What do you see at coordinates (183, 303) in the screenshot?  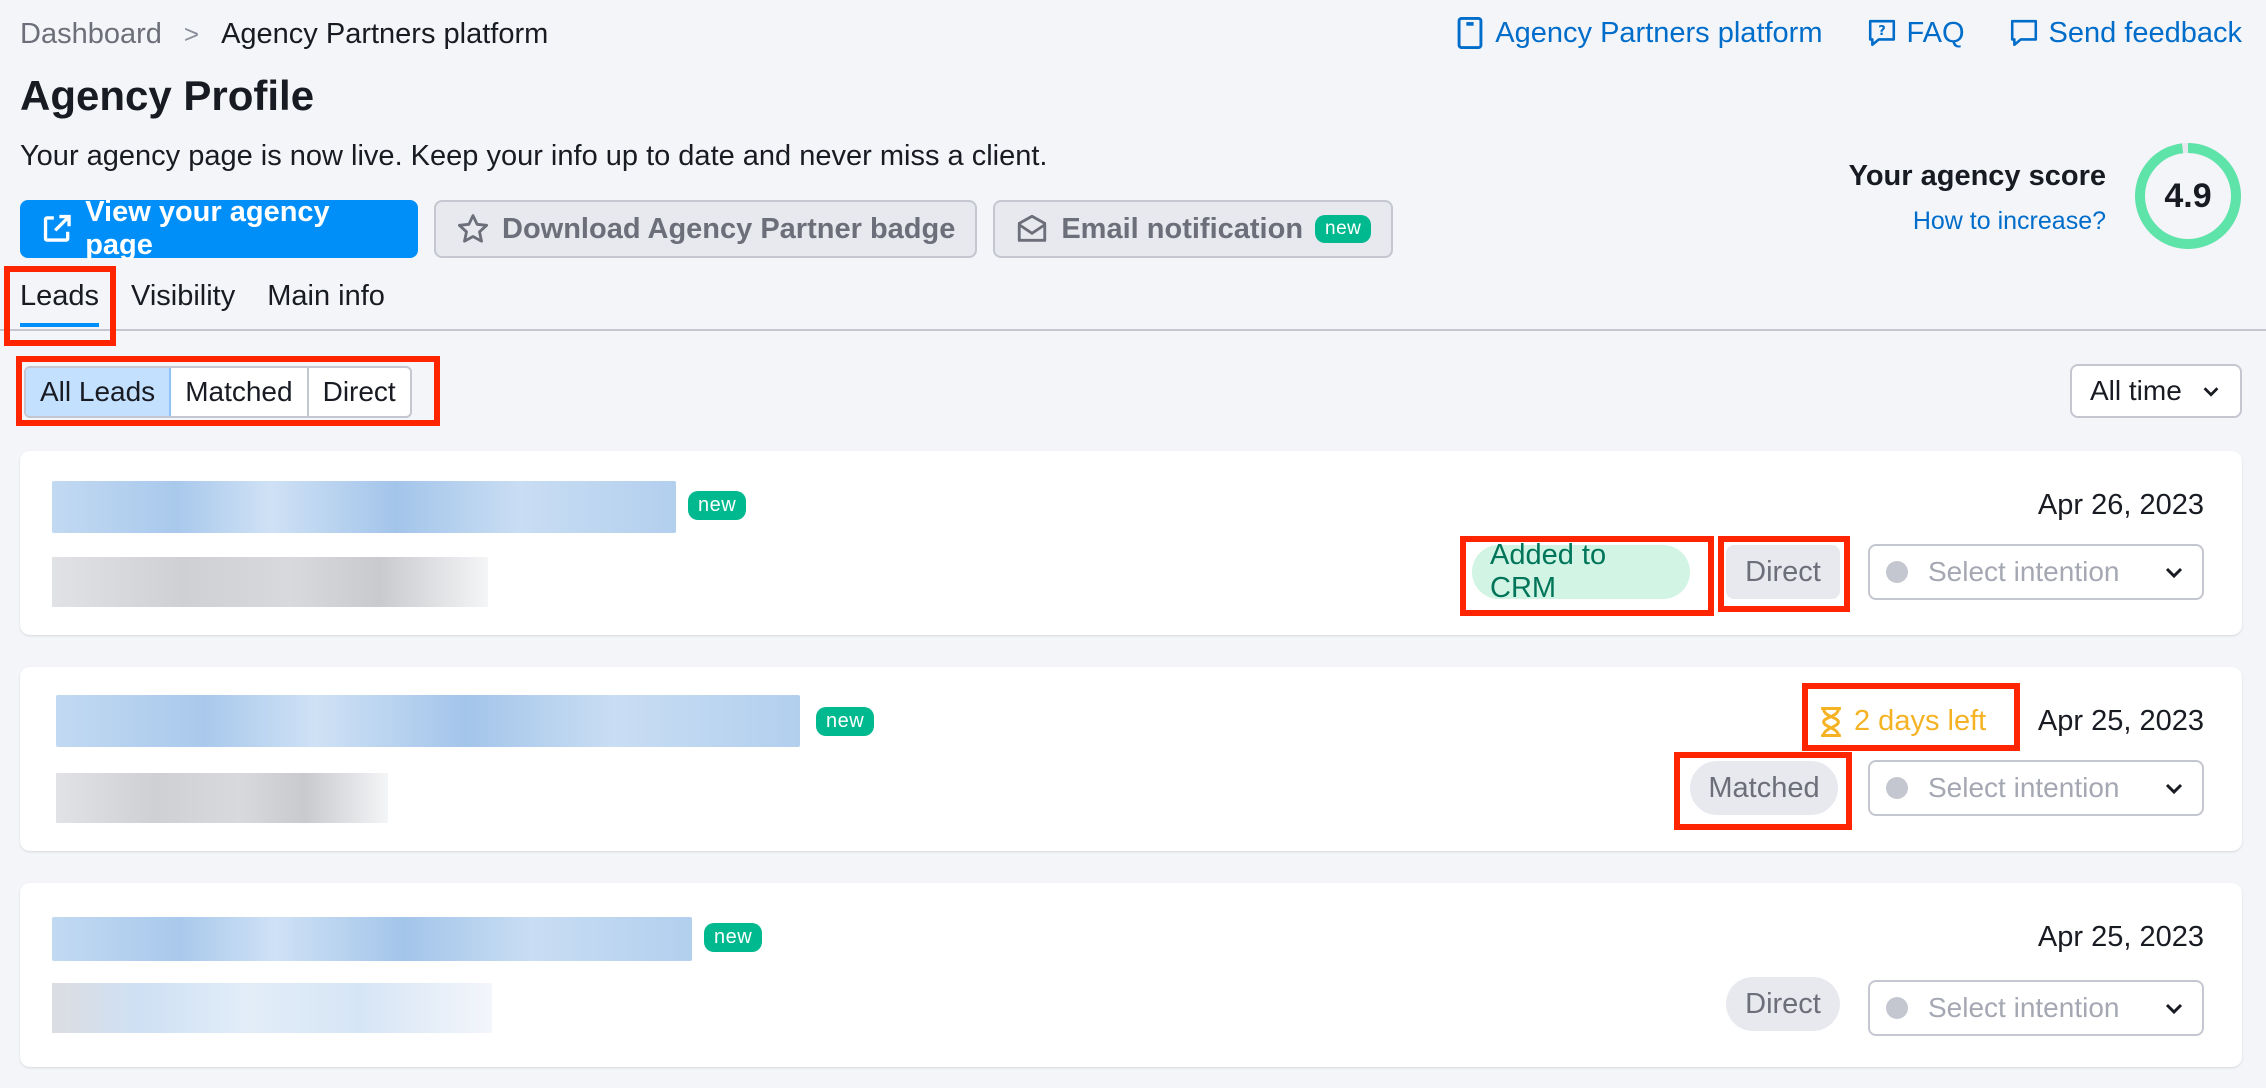 I see `tab-visibility: Visibility` at bounding box center [183, 303].